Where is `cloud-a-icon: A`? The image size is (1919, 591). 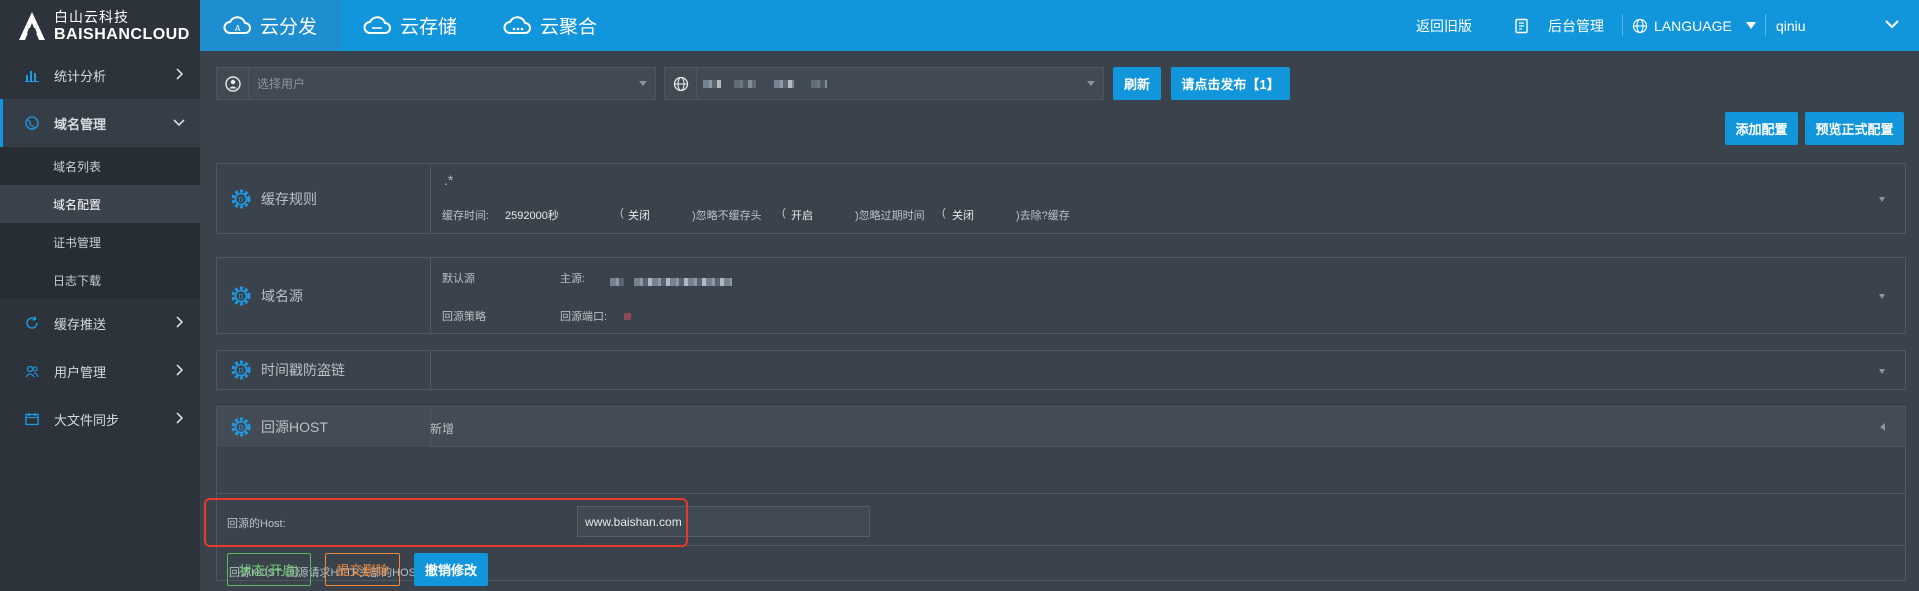 cloud-a-icon: A is located at coordinates (237, 24).